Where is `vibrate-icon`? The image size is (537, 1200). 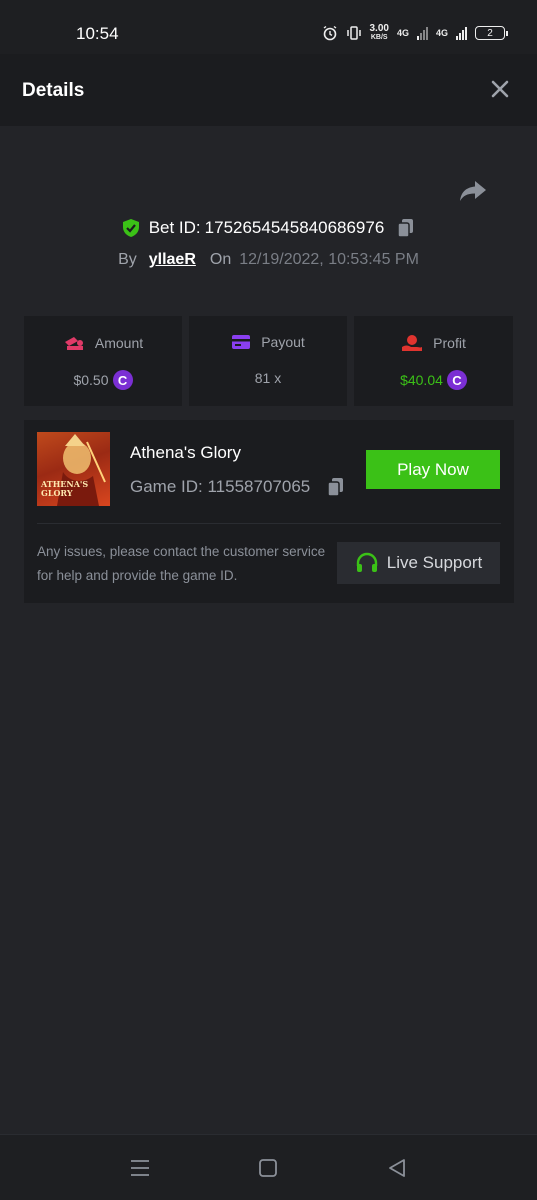 vibrate-icon is located at coordinates (353, 33).